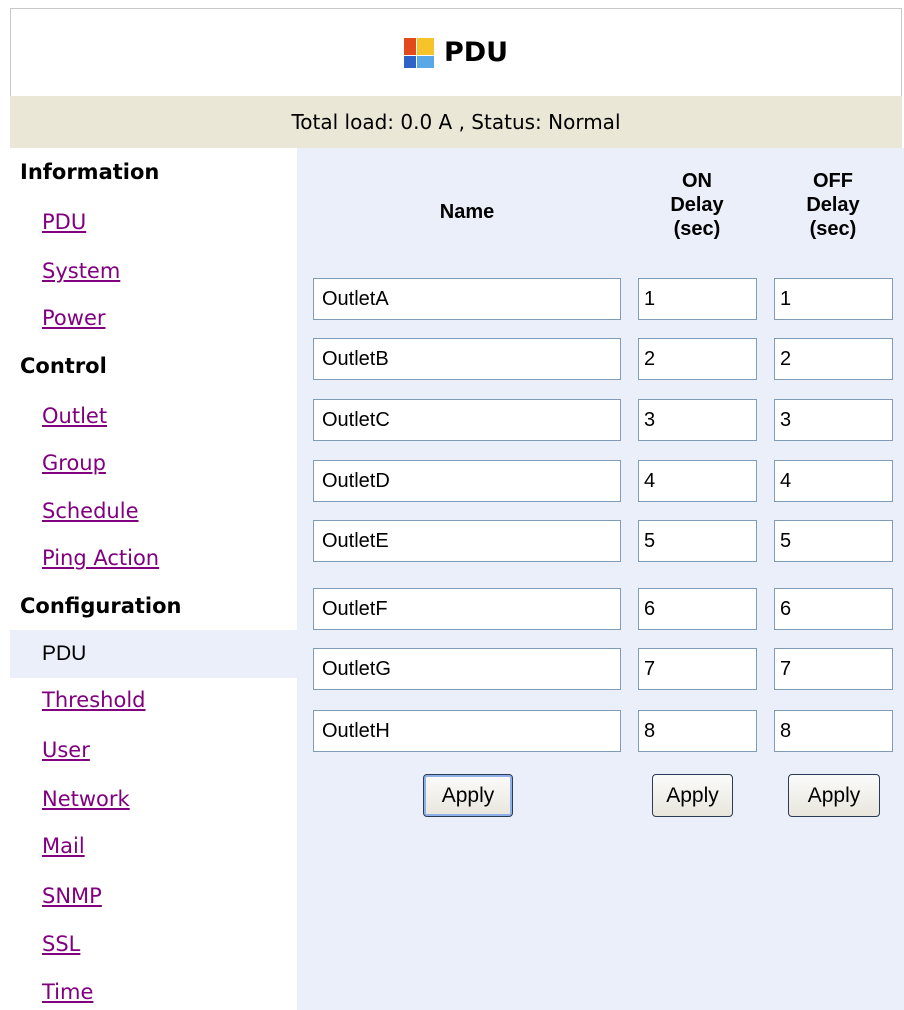 This screenshot has height=1010, width=904. I want to click on apply-off-delay-button: Apply, so click(834, 795).